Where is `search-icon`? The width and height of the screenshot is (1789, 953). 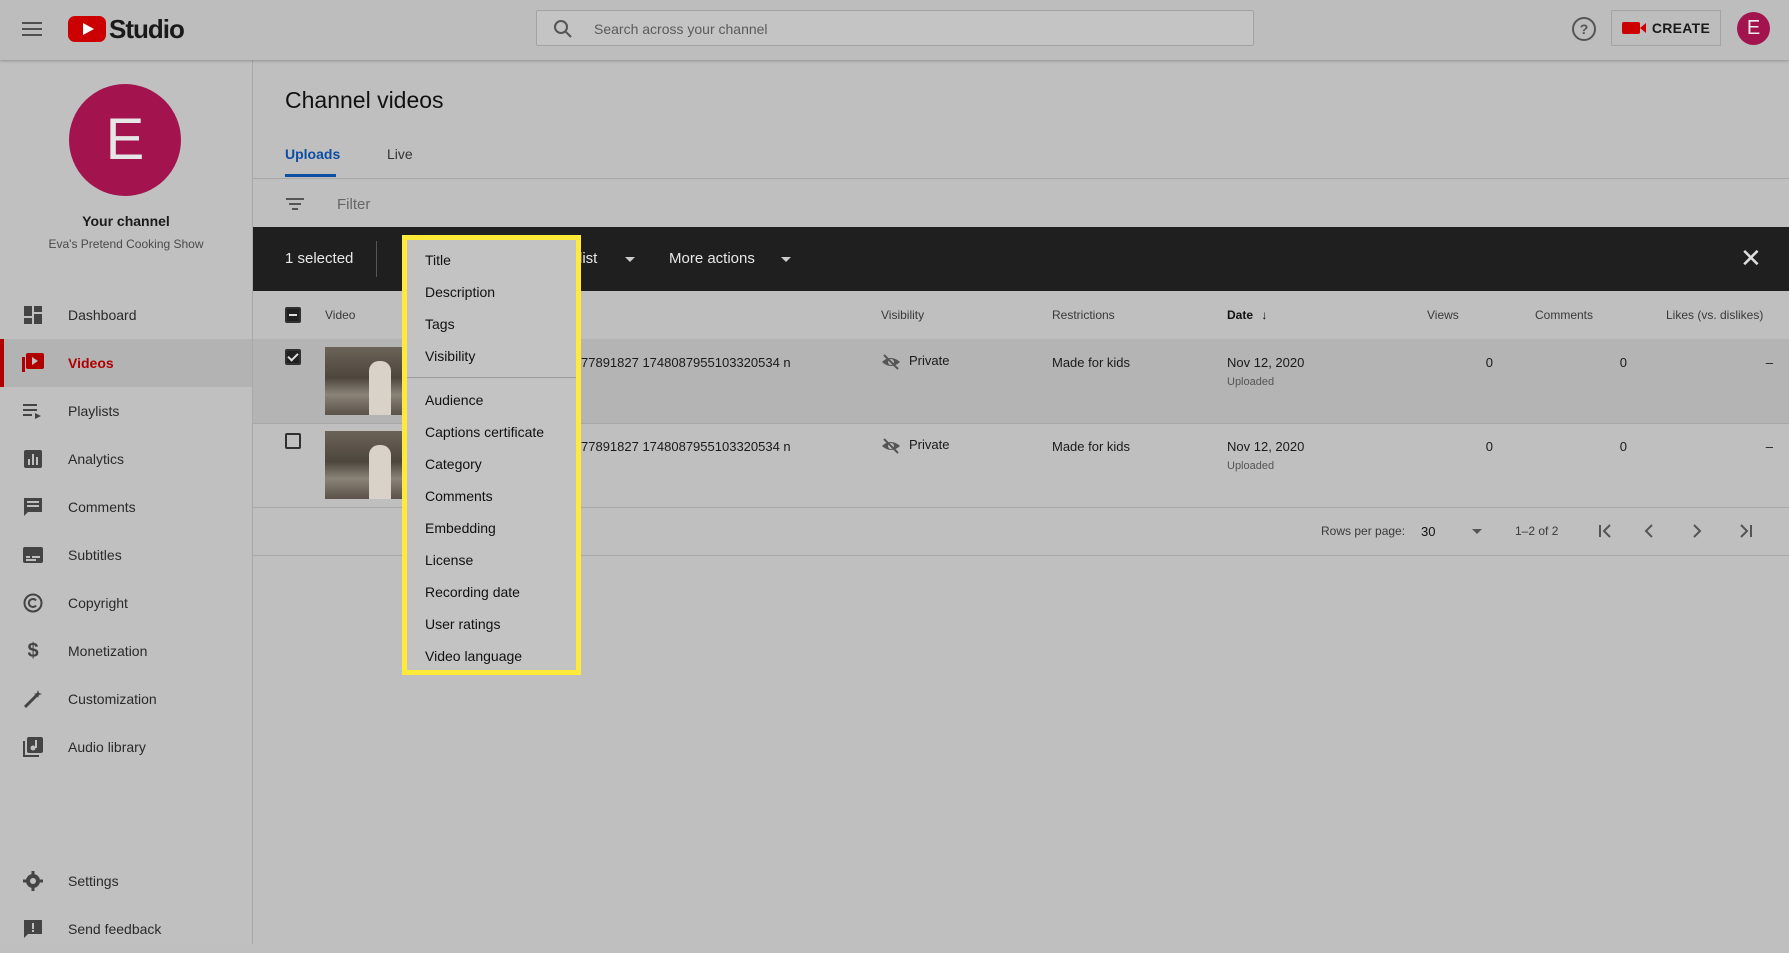 search-icon is located at coordinates (563, 29).